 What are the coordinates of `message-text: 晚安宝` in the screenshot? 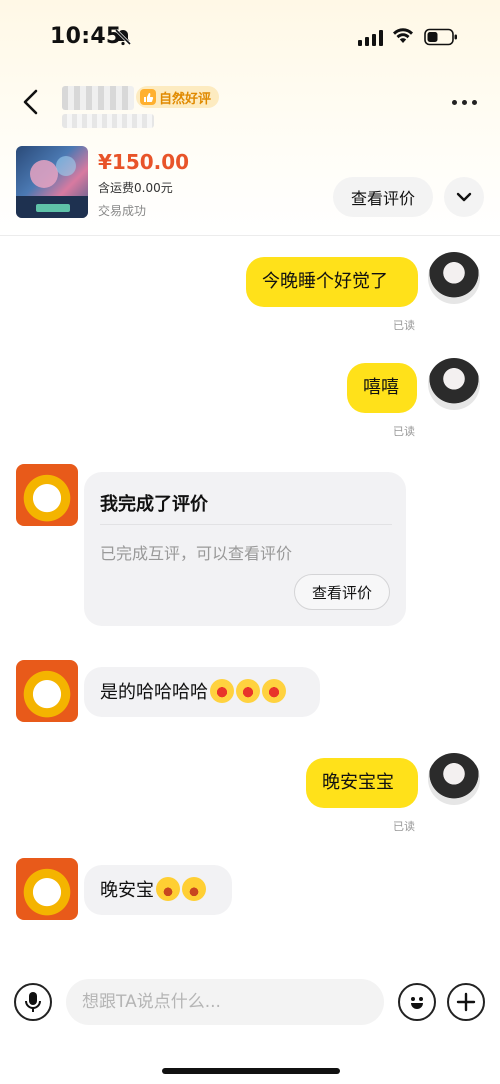 It's located at (127, 890).